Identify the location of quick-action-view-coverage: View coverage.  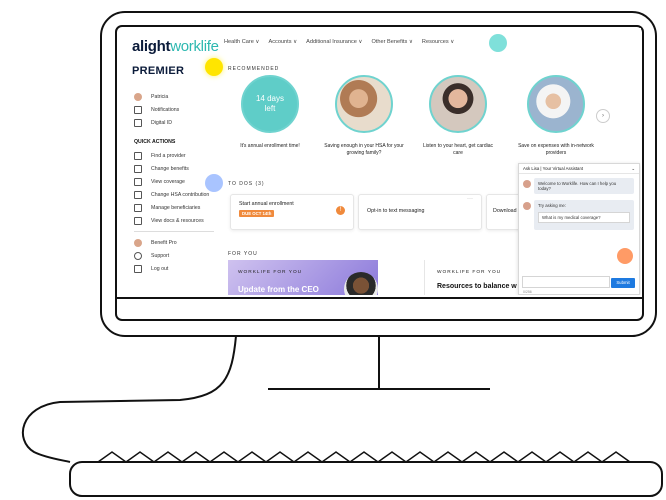
(174, 181).